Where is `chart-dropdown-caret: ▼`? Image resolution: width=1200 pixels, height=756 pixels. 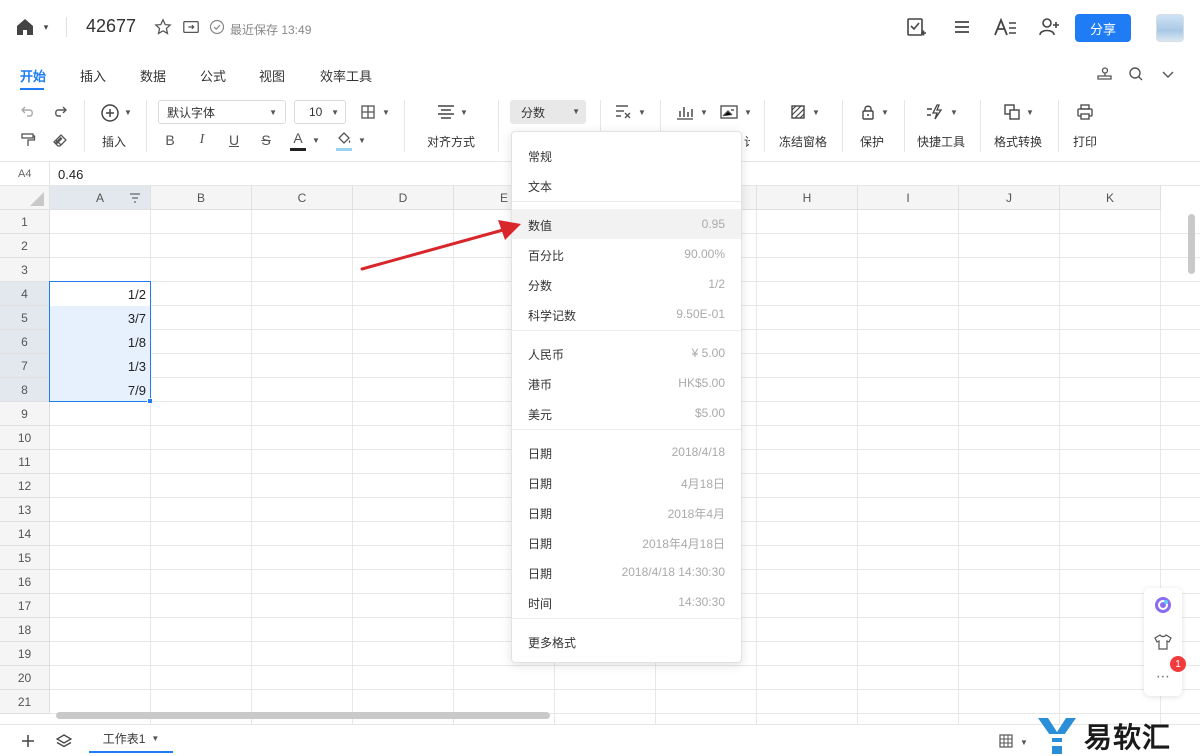
chart-dropdown-caret: ▼ is located at coordinates (704, 112).